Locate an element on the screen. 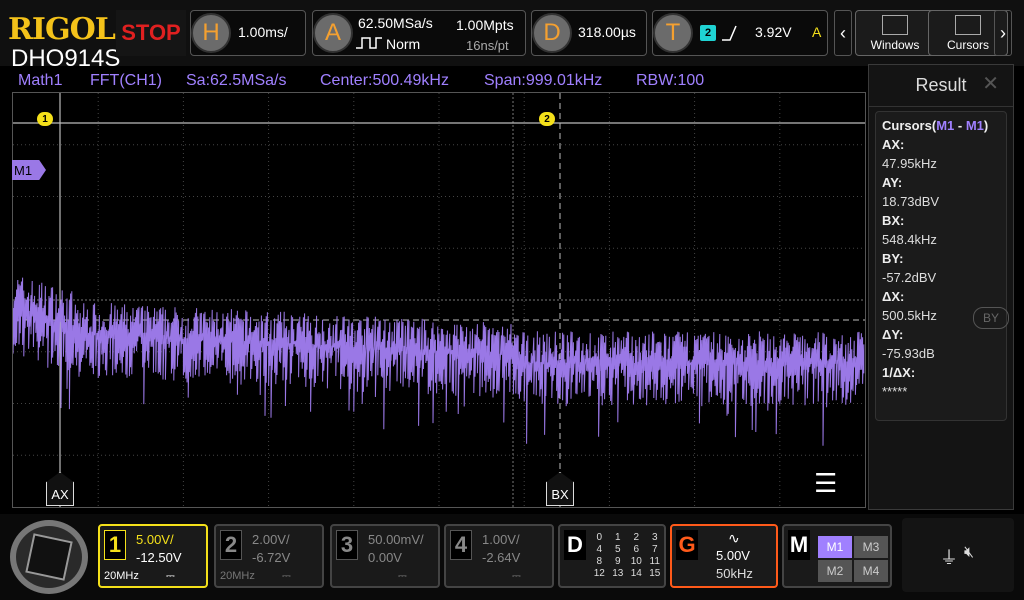 This screenshot has width=1024, height=600. digital-channel-number: 13 is located at coordinates (618, 573).